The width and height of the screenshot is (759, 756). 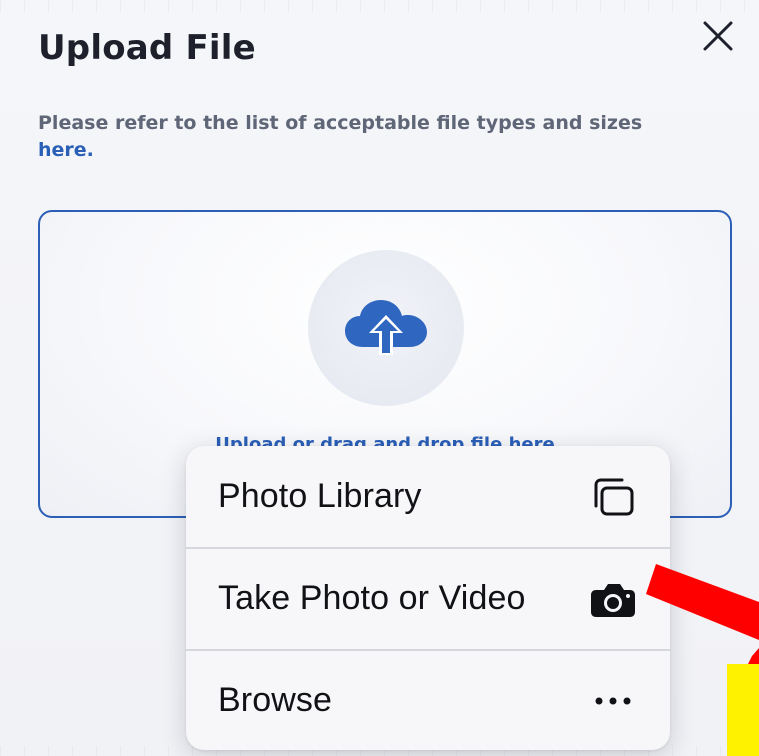 What do you see at coordinates (275, 700) in the screenshot?
I see `menu-item-label: Browse` at bounding box center [275, 700].